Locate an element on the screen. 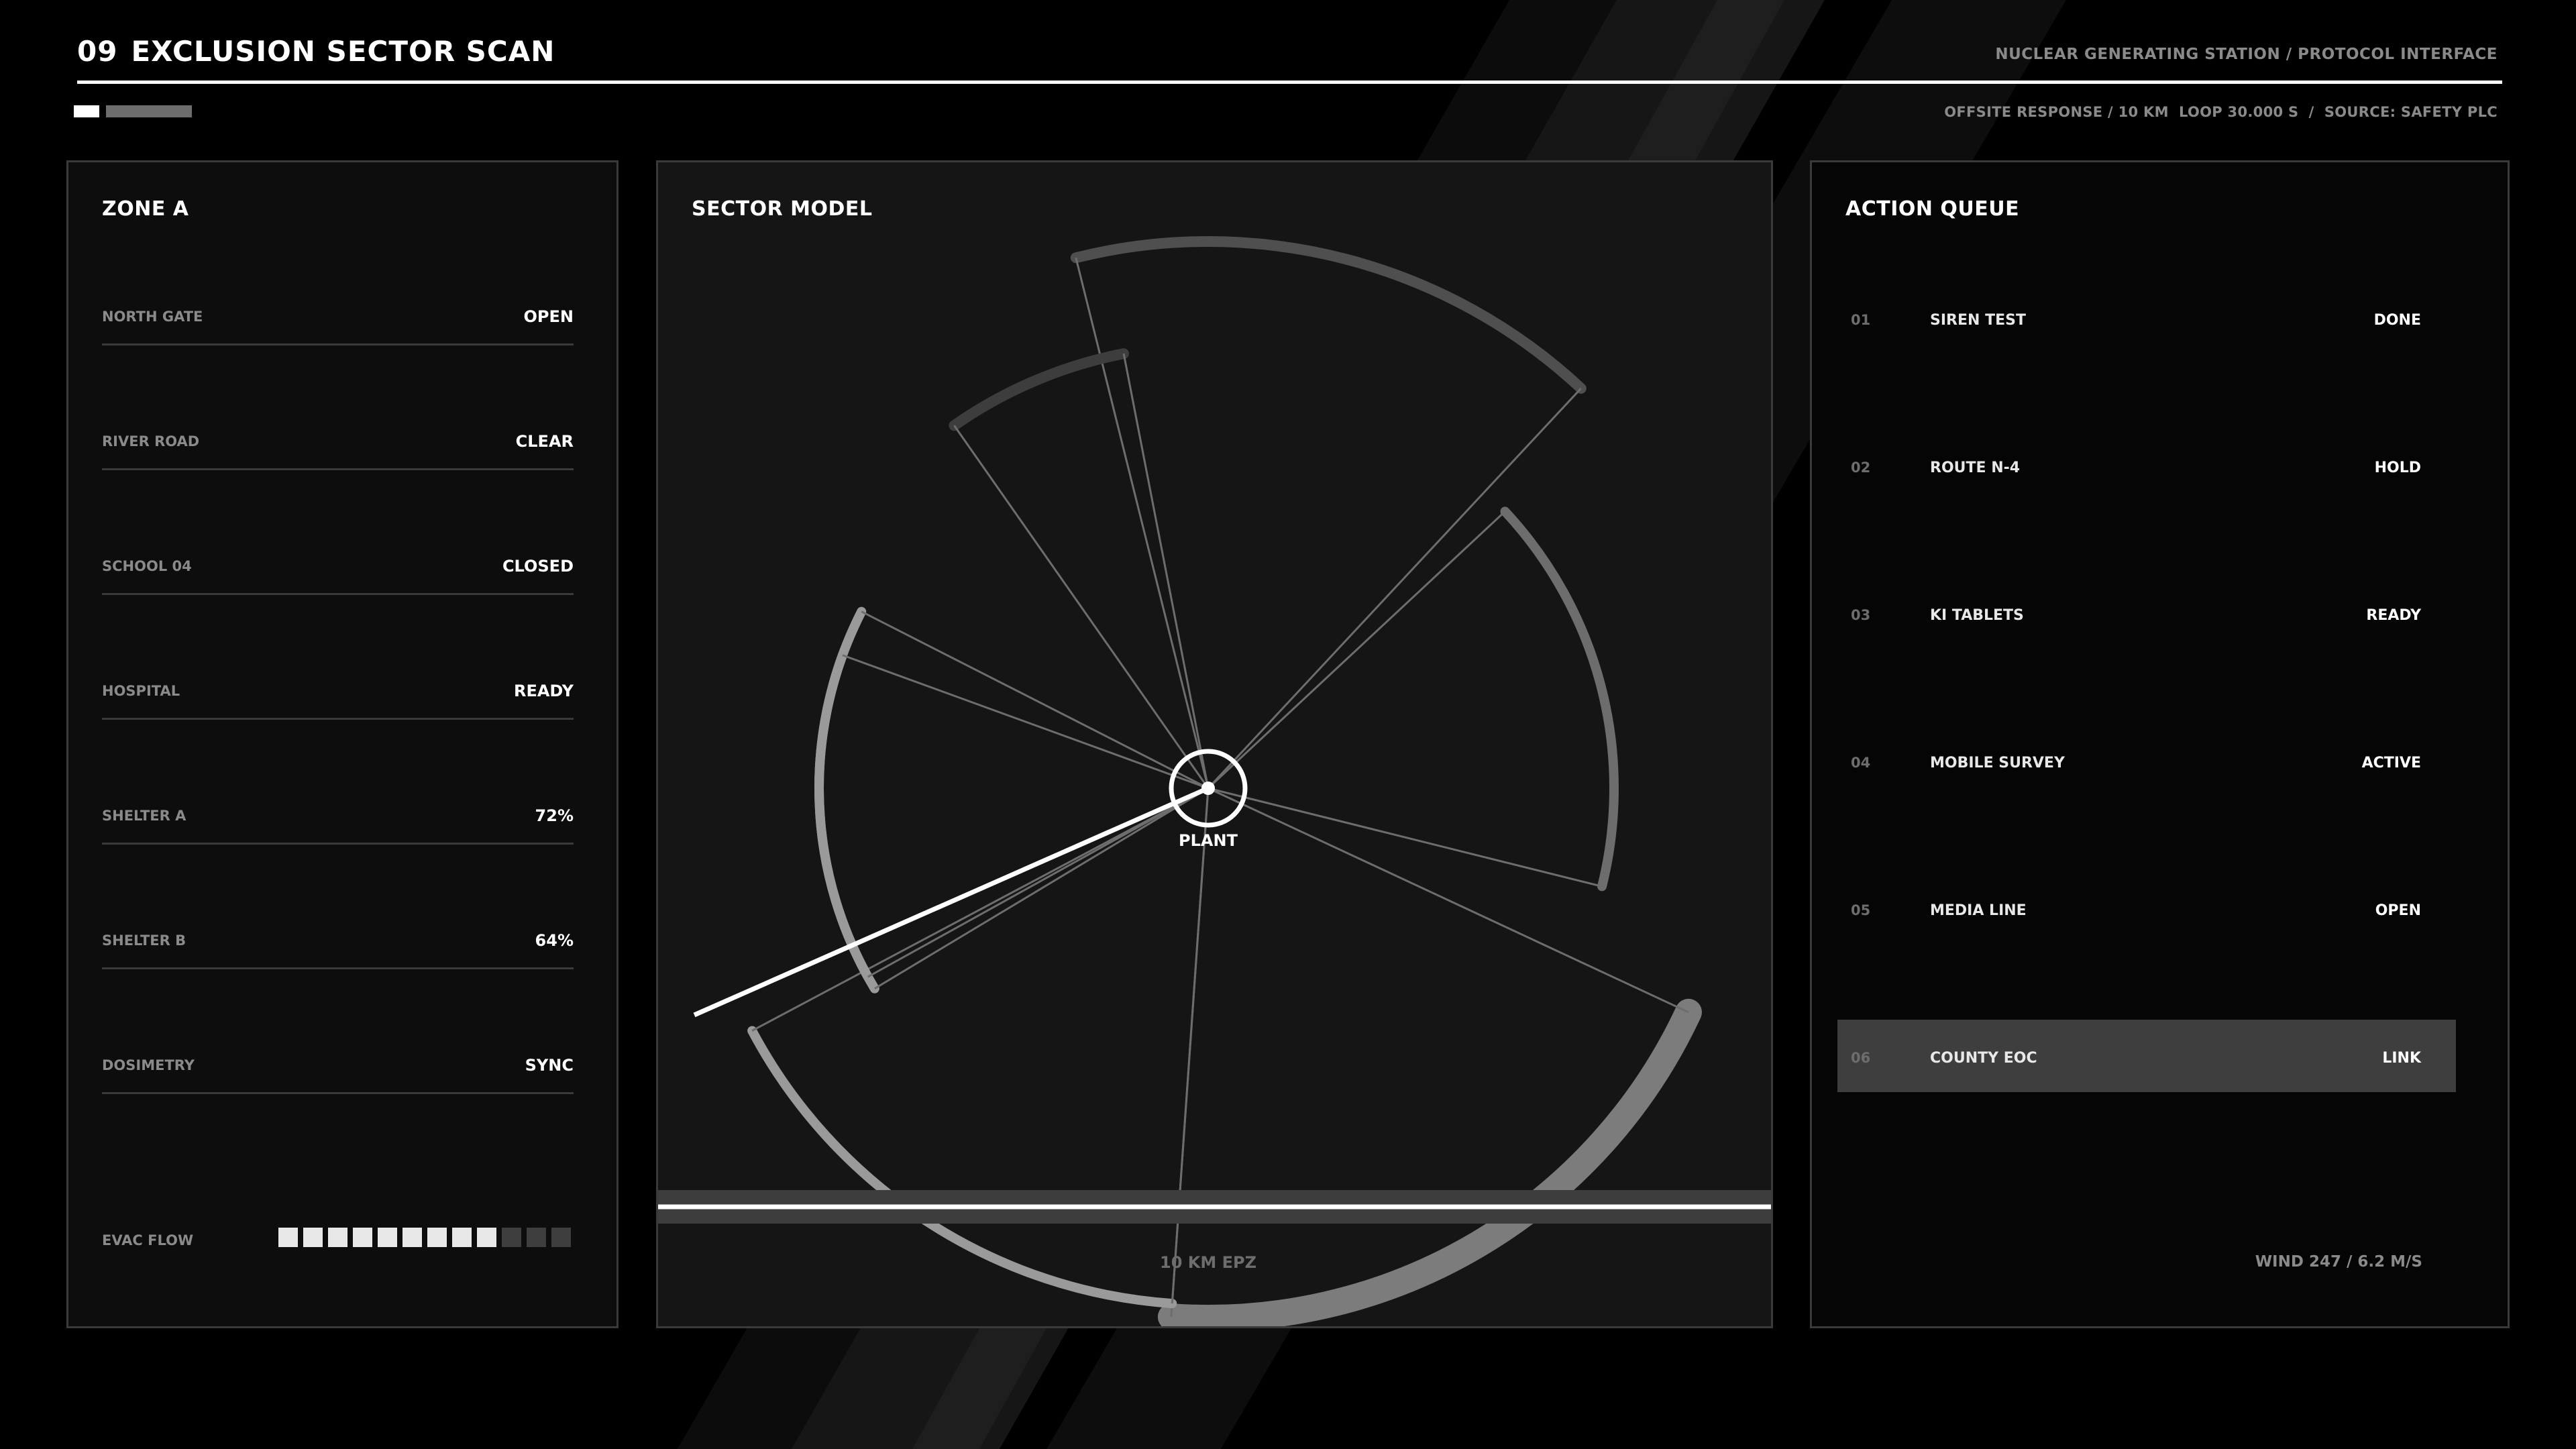 Image resolution: width=2576 pixels, height=1449 pixels. zone-row: HOSPITAL READY is located at coordinates (338, 682).